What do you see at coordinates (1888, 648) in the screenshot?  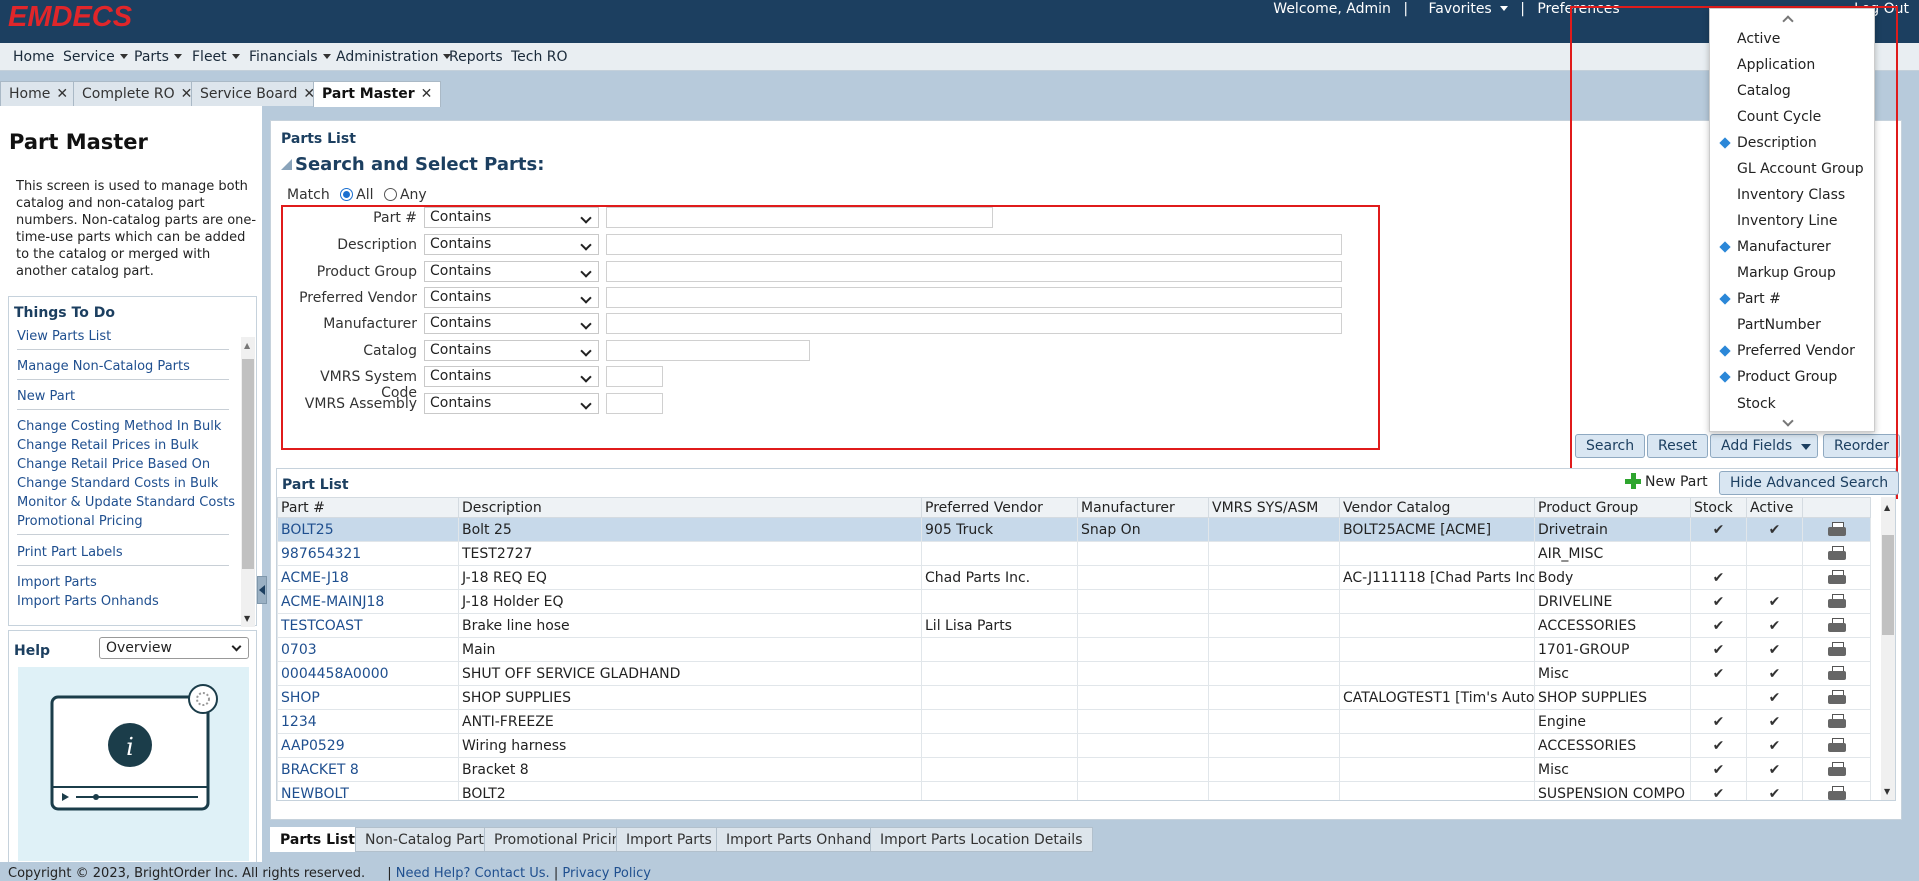 I see `scrollbar: ▲ ▼` at bounding box center [1888, 648].